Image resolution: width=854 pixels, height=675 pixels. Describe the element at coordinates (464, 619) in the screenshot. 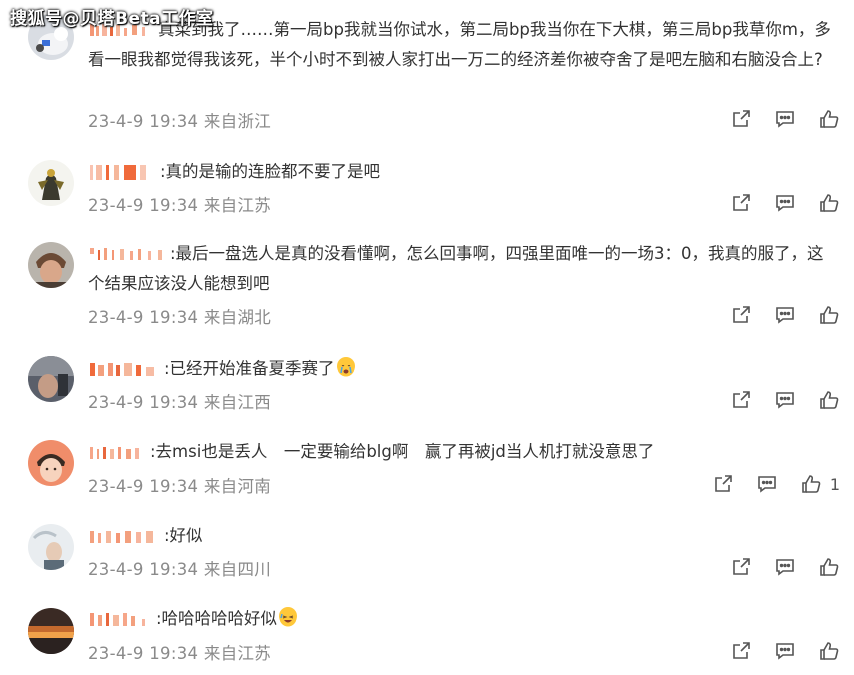

I see `comment-text: :哈哈哈哈哈好似` at that location.